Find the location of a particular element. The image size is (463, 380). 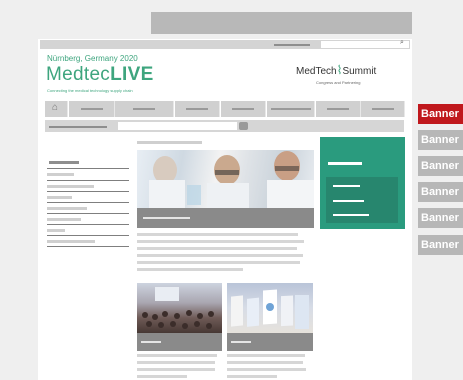

expo-booth-photo is located at coordinates (270, 309).